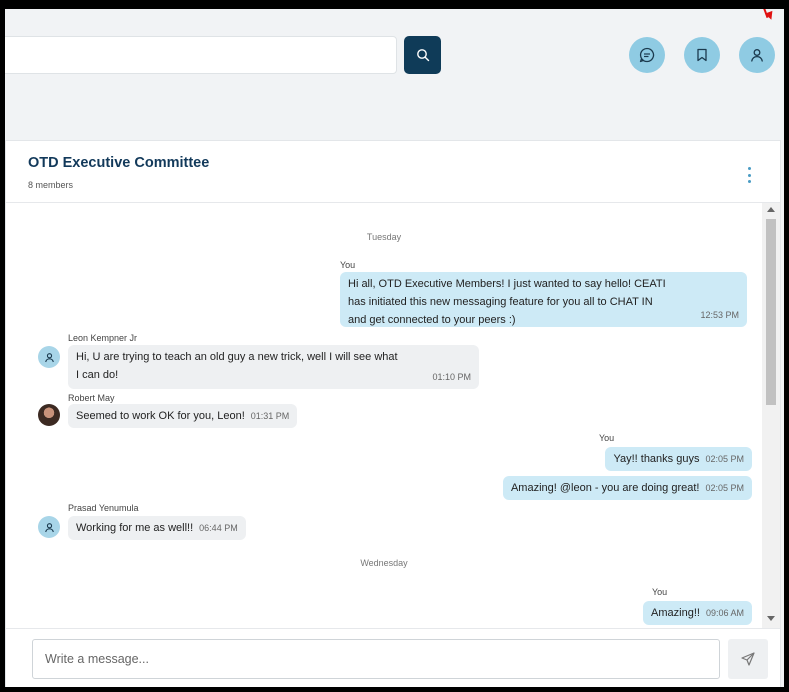 This screenshot has height=692, width=789. Describe the element at coordinates (103, 508) in the screenshot. I see `message-sender: Prasad Yenumula` at that location.